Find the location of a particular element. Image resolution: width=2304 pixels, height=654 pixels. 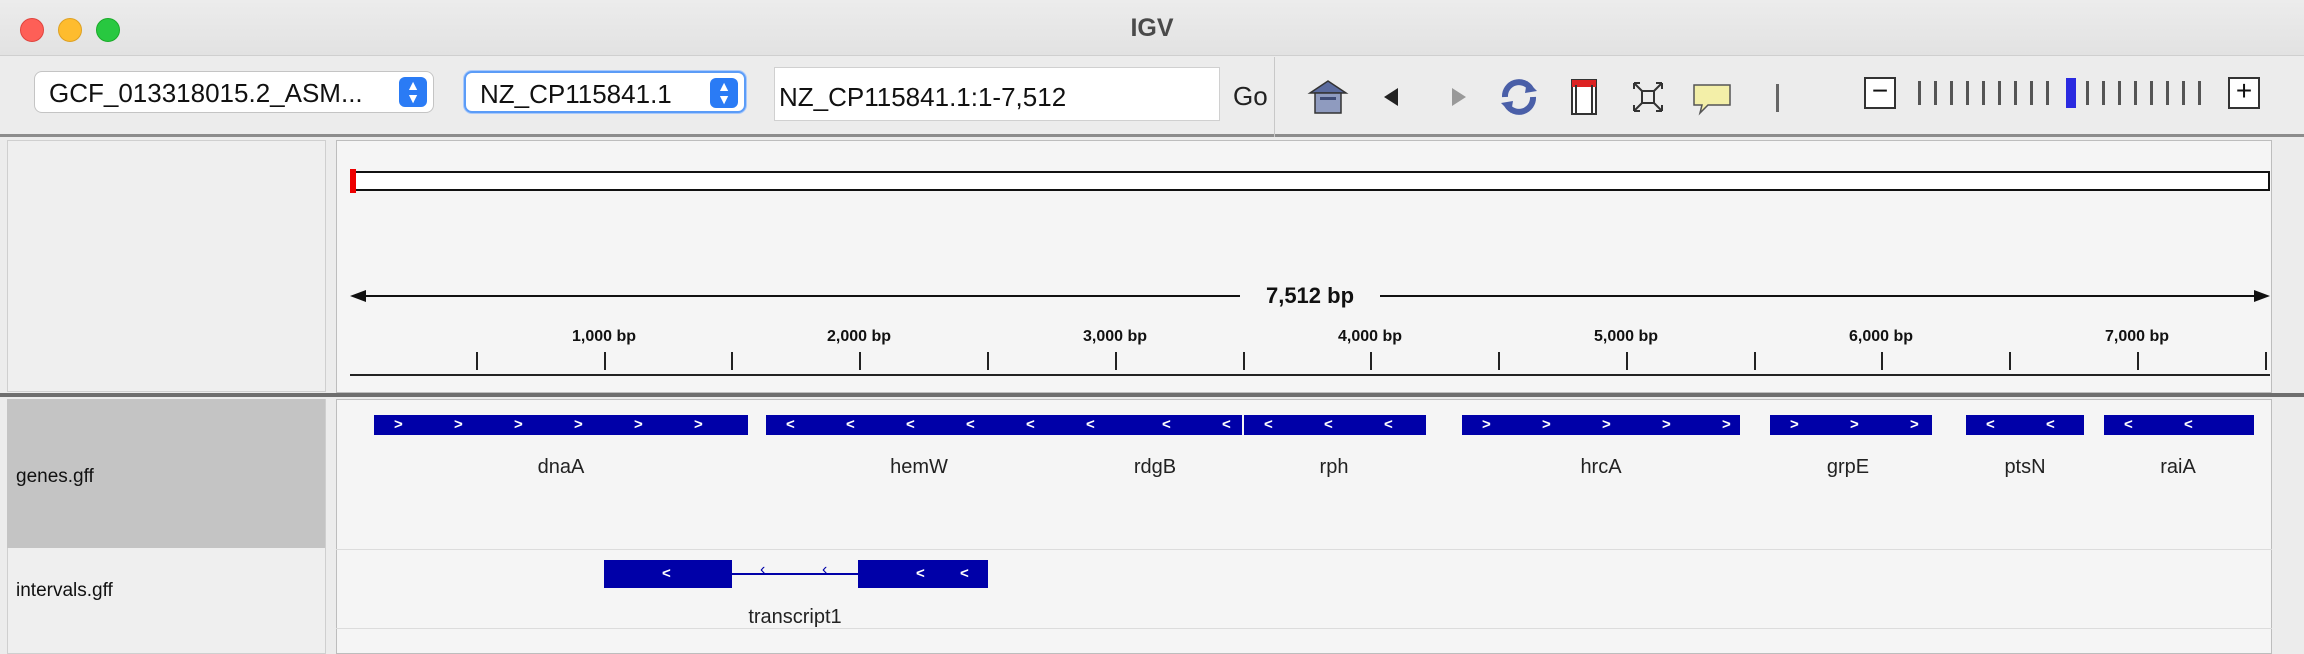

feature-label-rph: rph is located at coordinates (1334, 467).